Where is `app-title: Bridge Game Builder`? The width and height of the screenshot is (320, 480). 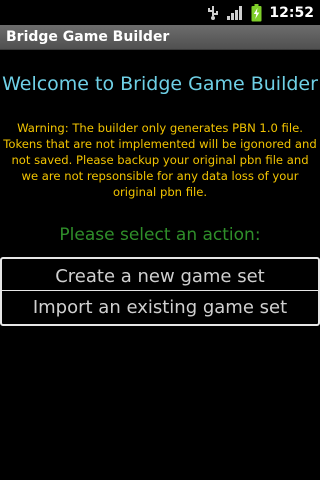
app-title: Bridge Game Builder is located at coordinates (88, 37).